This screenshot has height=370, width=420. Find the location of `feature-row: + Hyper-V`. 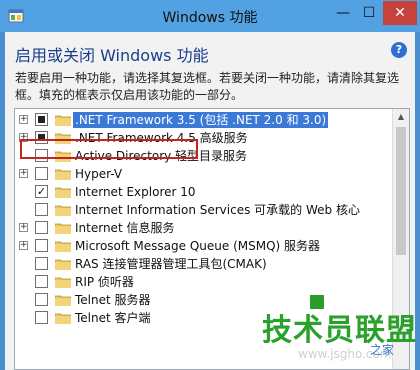

feature-row: + Hyper-V is located at coordinates (204, 174).